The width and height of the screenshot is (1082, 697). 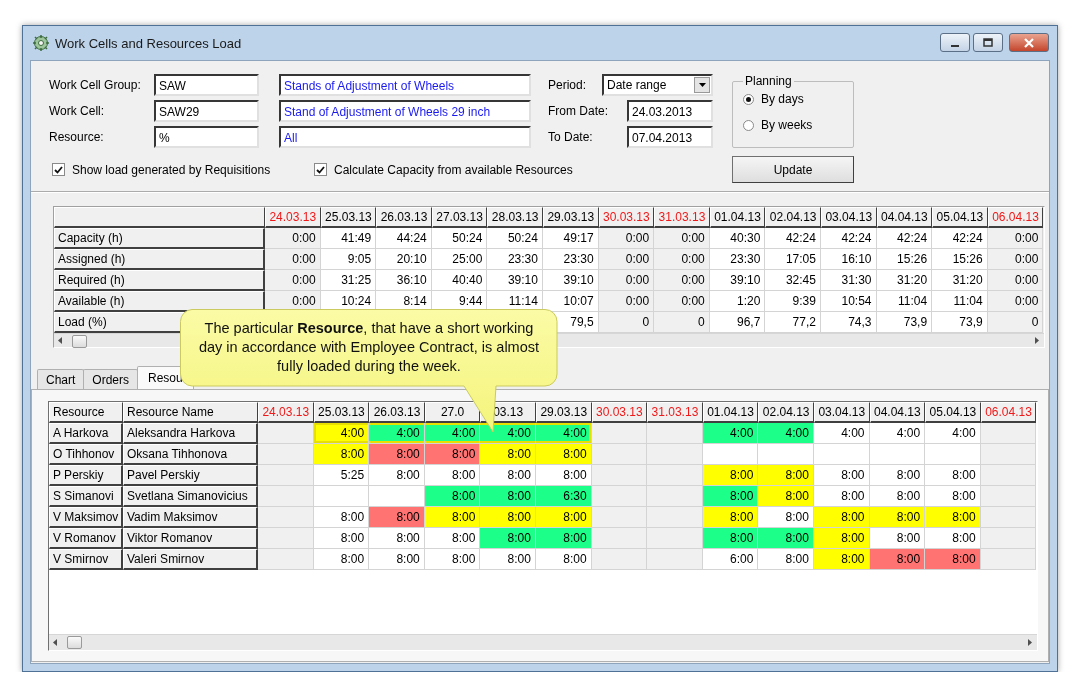 I want to click on row-header: Available (h), so click(x=159, y=301).